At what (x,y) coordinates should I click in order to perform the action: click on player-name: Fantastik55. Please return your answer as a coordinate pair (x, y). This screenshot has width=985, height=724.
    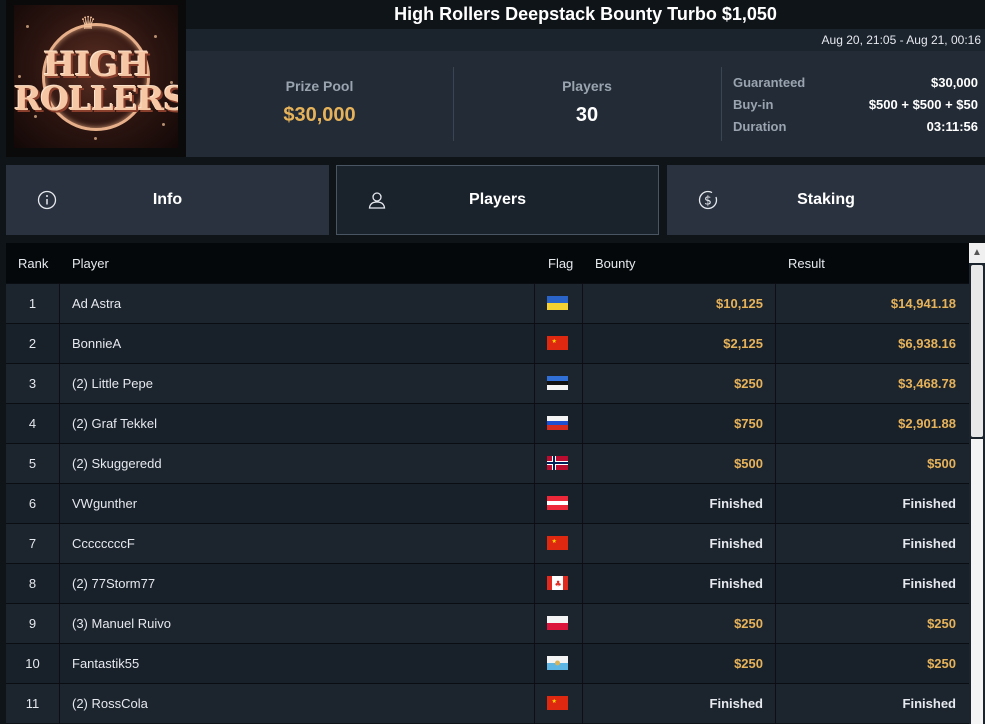
    Looking at the image, I should click on (105, 664).